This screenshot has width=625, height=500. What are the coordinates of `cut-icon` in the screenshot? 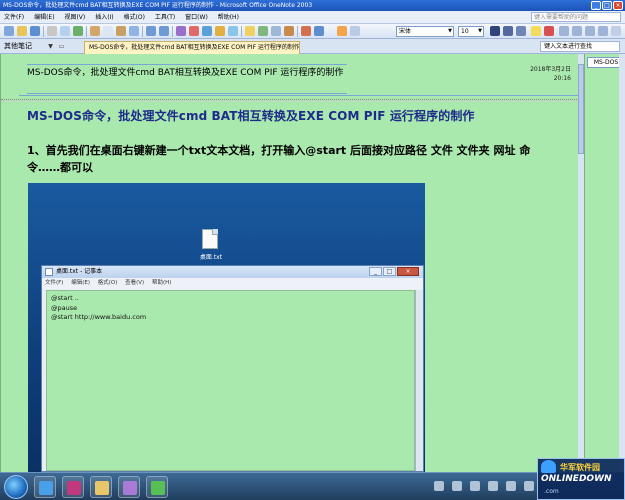 It's located at (95, 31).